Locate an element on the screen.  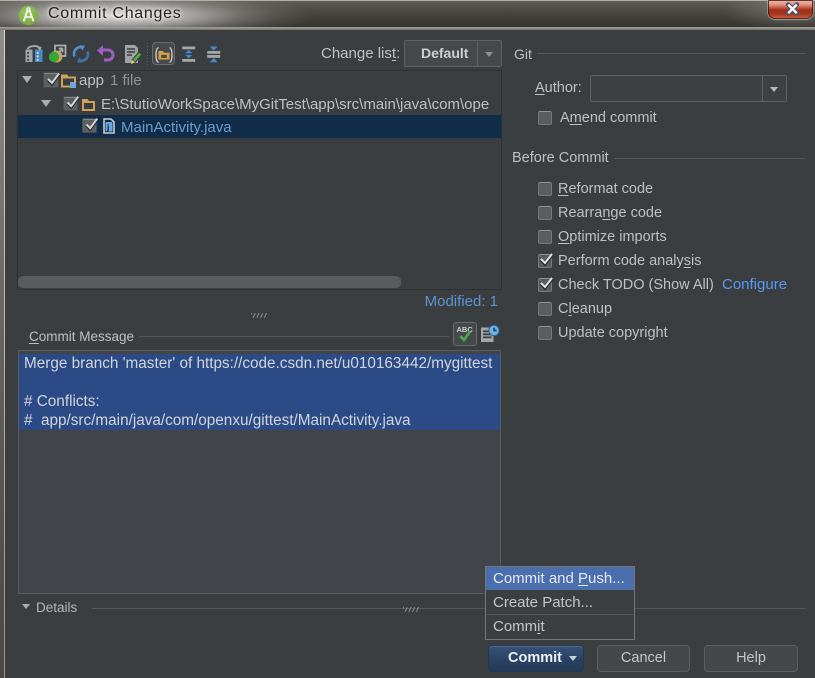
svg-text: j is located at coordinates (107, 127).